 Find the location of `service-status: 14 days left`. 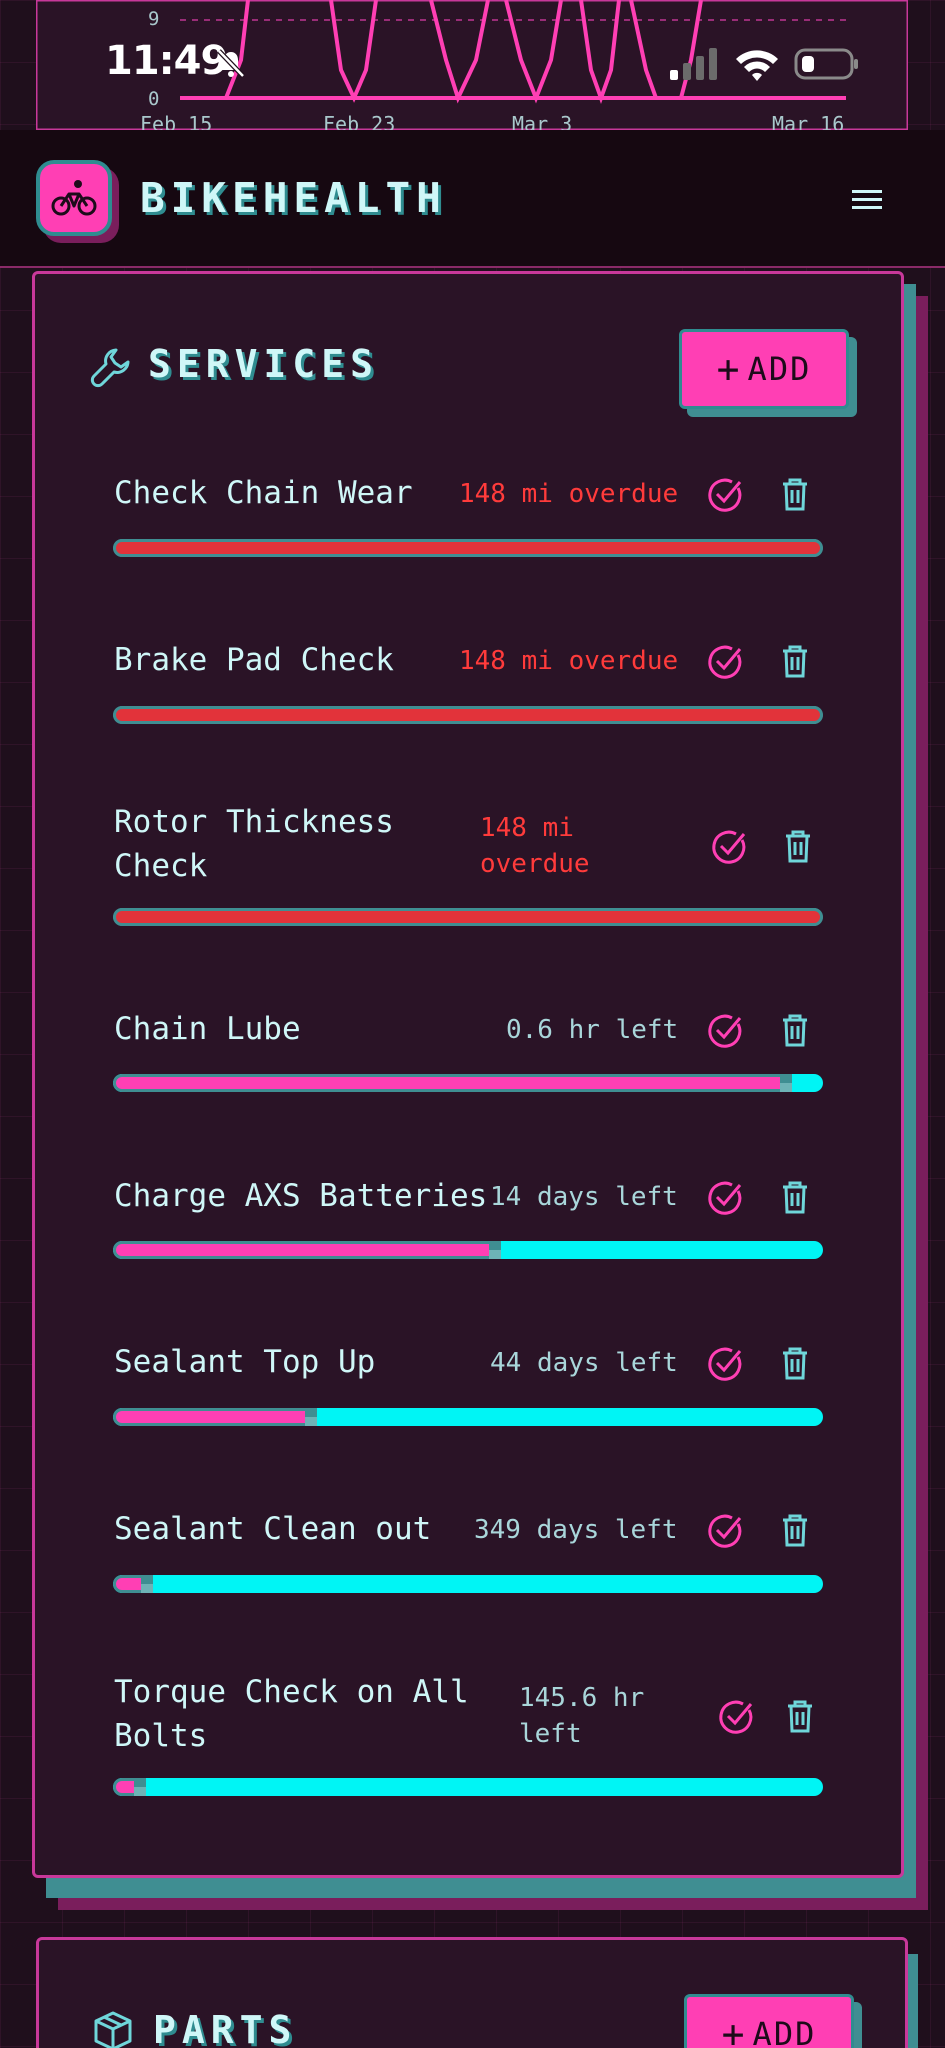

service-status: 14 days left is located at coordinates (584, 1197).